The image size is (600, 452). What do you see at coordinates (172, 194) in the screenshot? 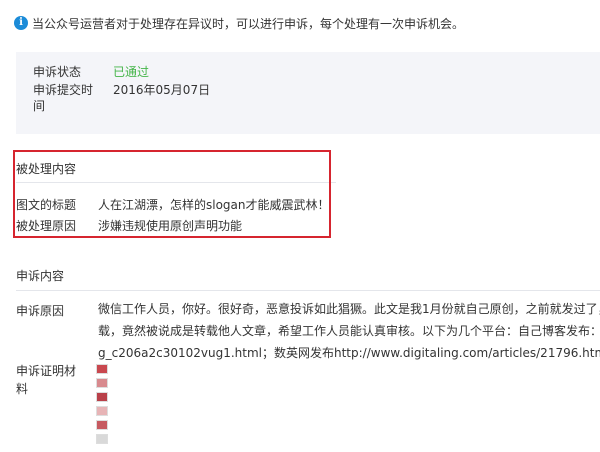
I see `highlight-box` at bounding box center [172, 194].